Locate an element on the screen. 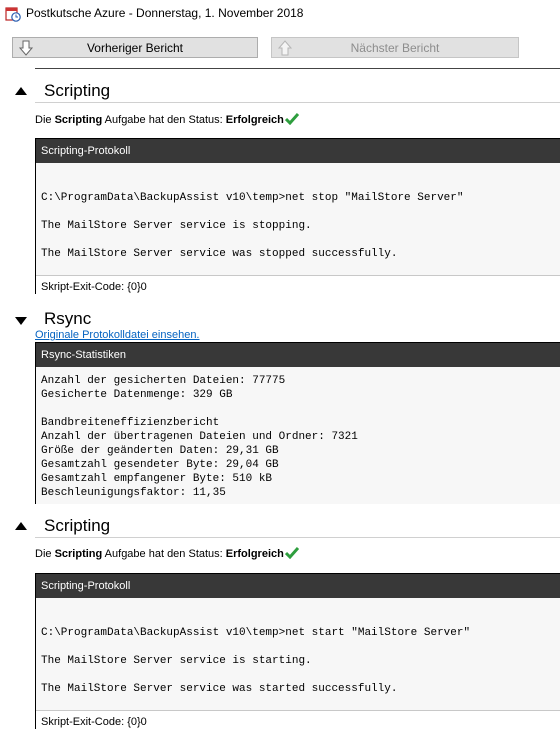 Image resolution: width=560 pixels, height=737 pixels. next-report-button: Nächster Bericht is located at coordinates (395, 47).